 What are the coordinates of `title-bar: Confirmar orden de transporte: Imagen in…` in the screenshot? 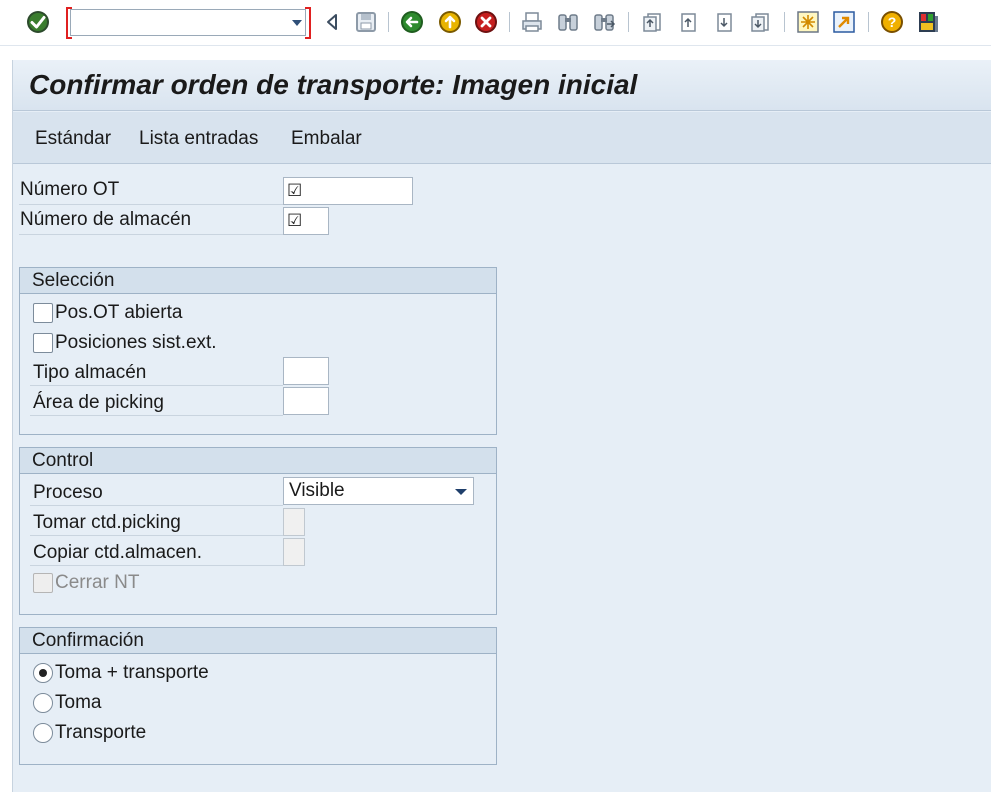 It's located at (502, 85).